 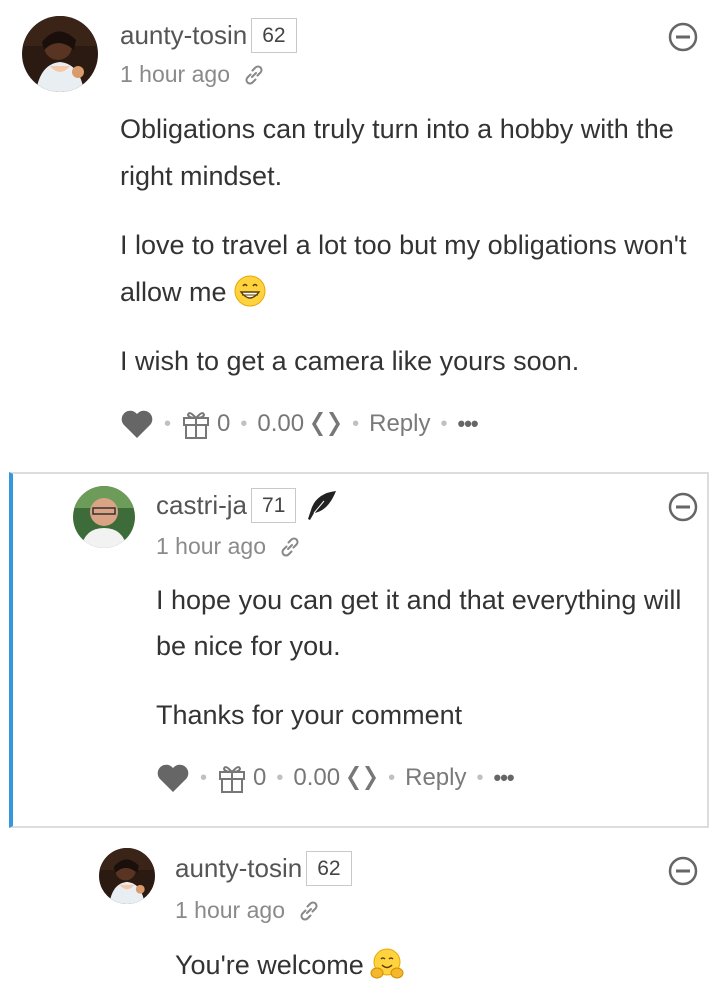 I want to click on comment-paragraph: You're welcome, so click(x=435, y=965).